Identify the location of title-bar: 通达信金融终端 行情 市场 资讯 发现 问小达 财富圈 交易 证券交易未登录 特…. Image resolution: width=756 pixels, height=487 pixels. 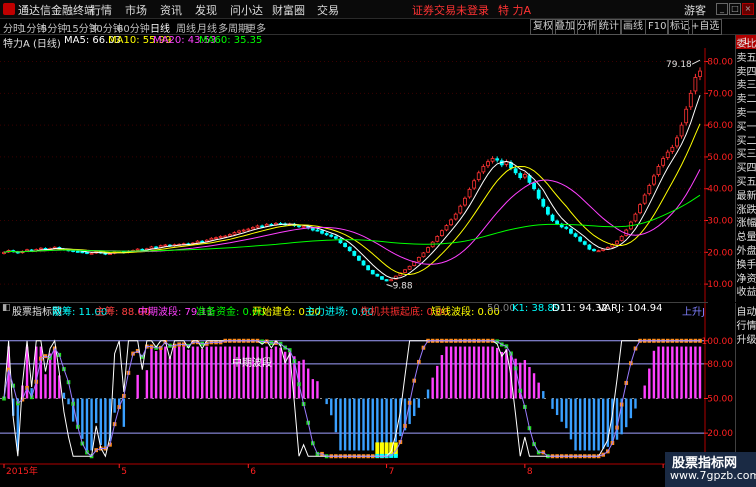
(378, 9).